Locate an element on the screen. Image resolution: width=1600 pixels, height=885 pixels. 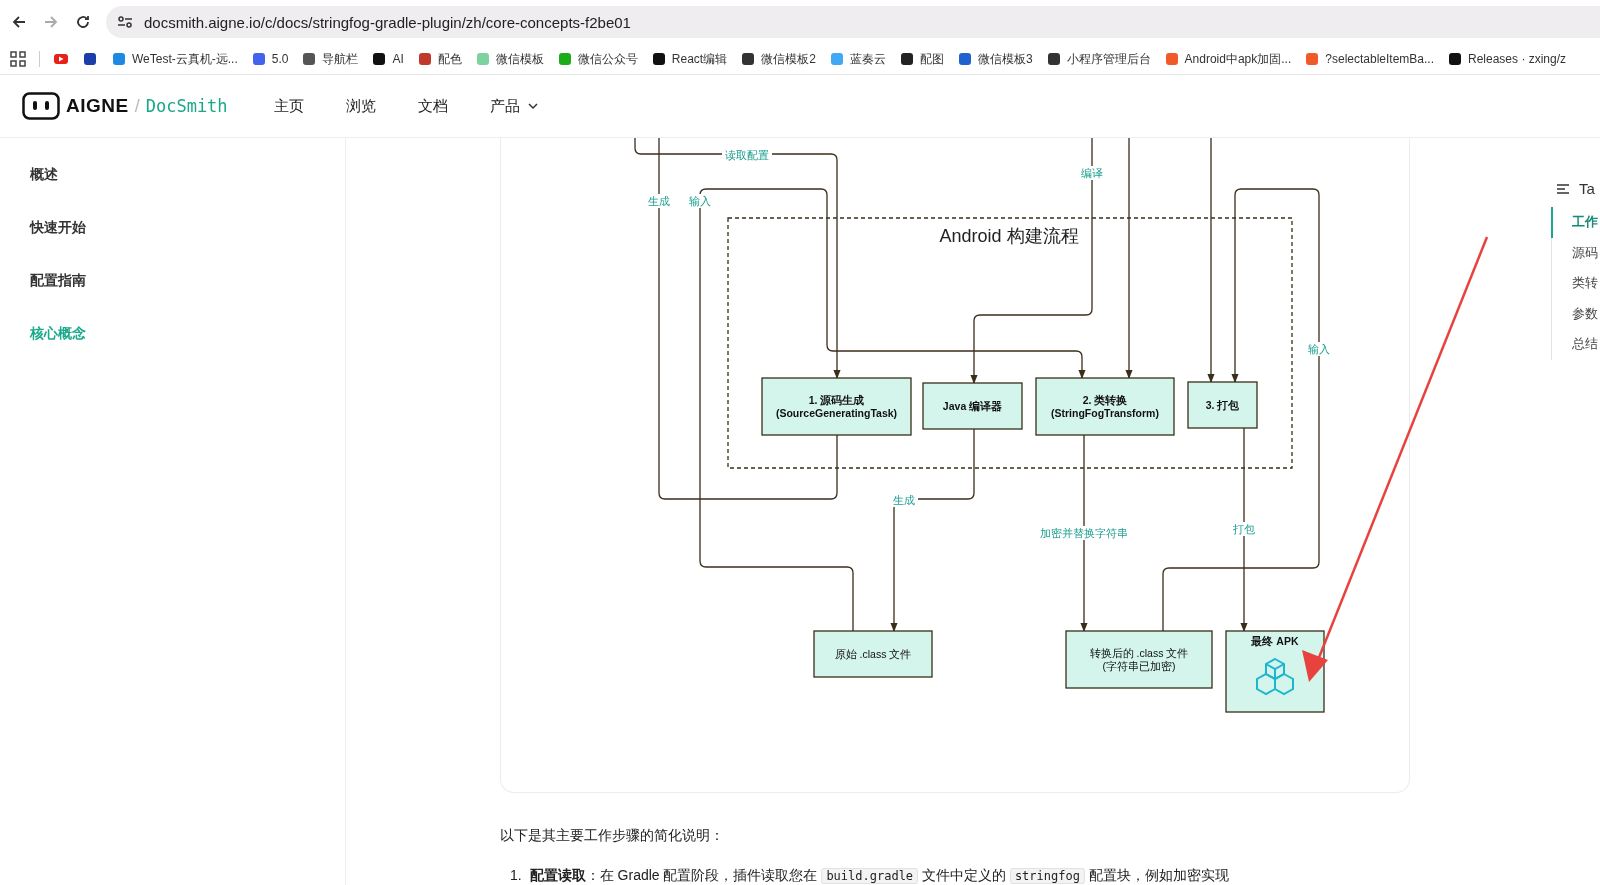
edge-label: 打包 is located at coordinates (1244, 529).